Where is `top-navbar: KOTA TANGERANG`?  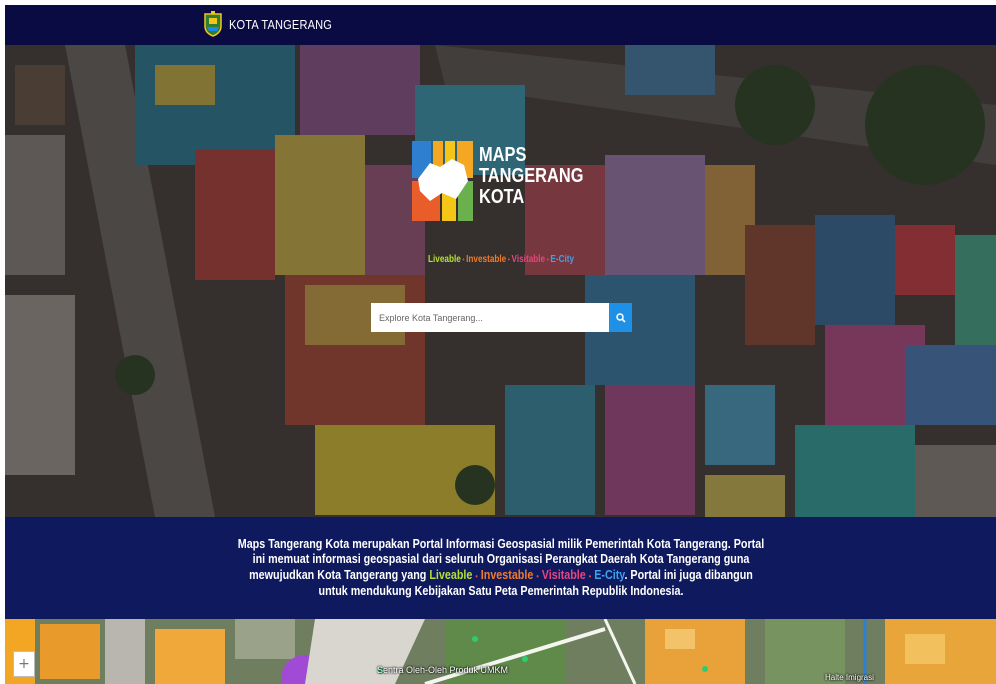
top-navbar: KOTA TANGERANG is located at coordinates (500, 25).